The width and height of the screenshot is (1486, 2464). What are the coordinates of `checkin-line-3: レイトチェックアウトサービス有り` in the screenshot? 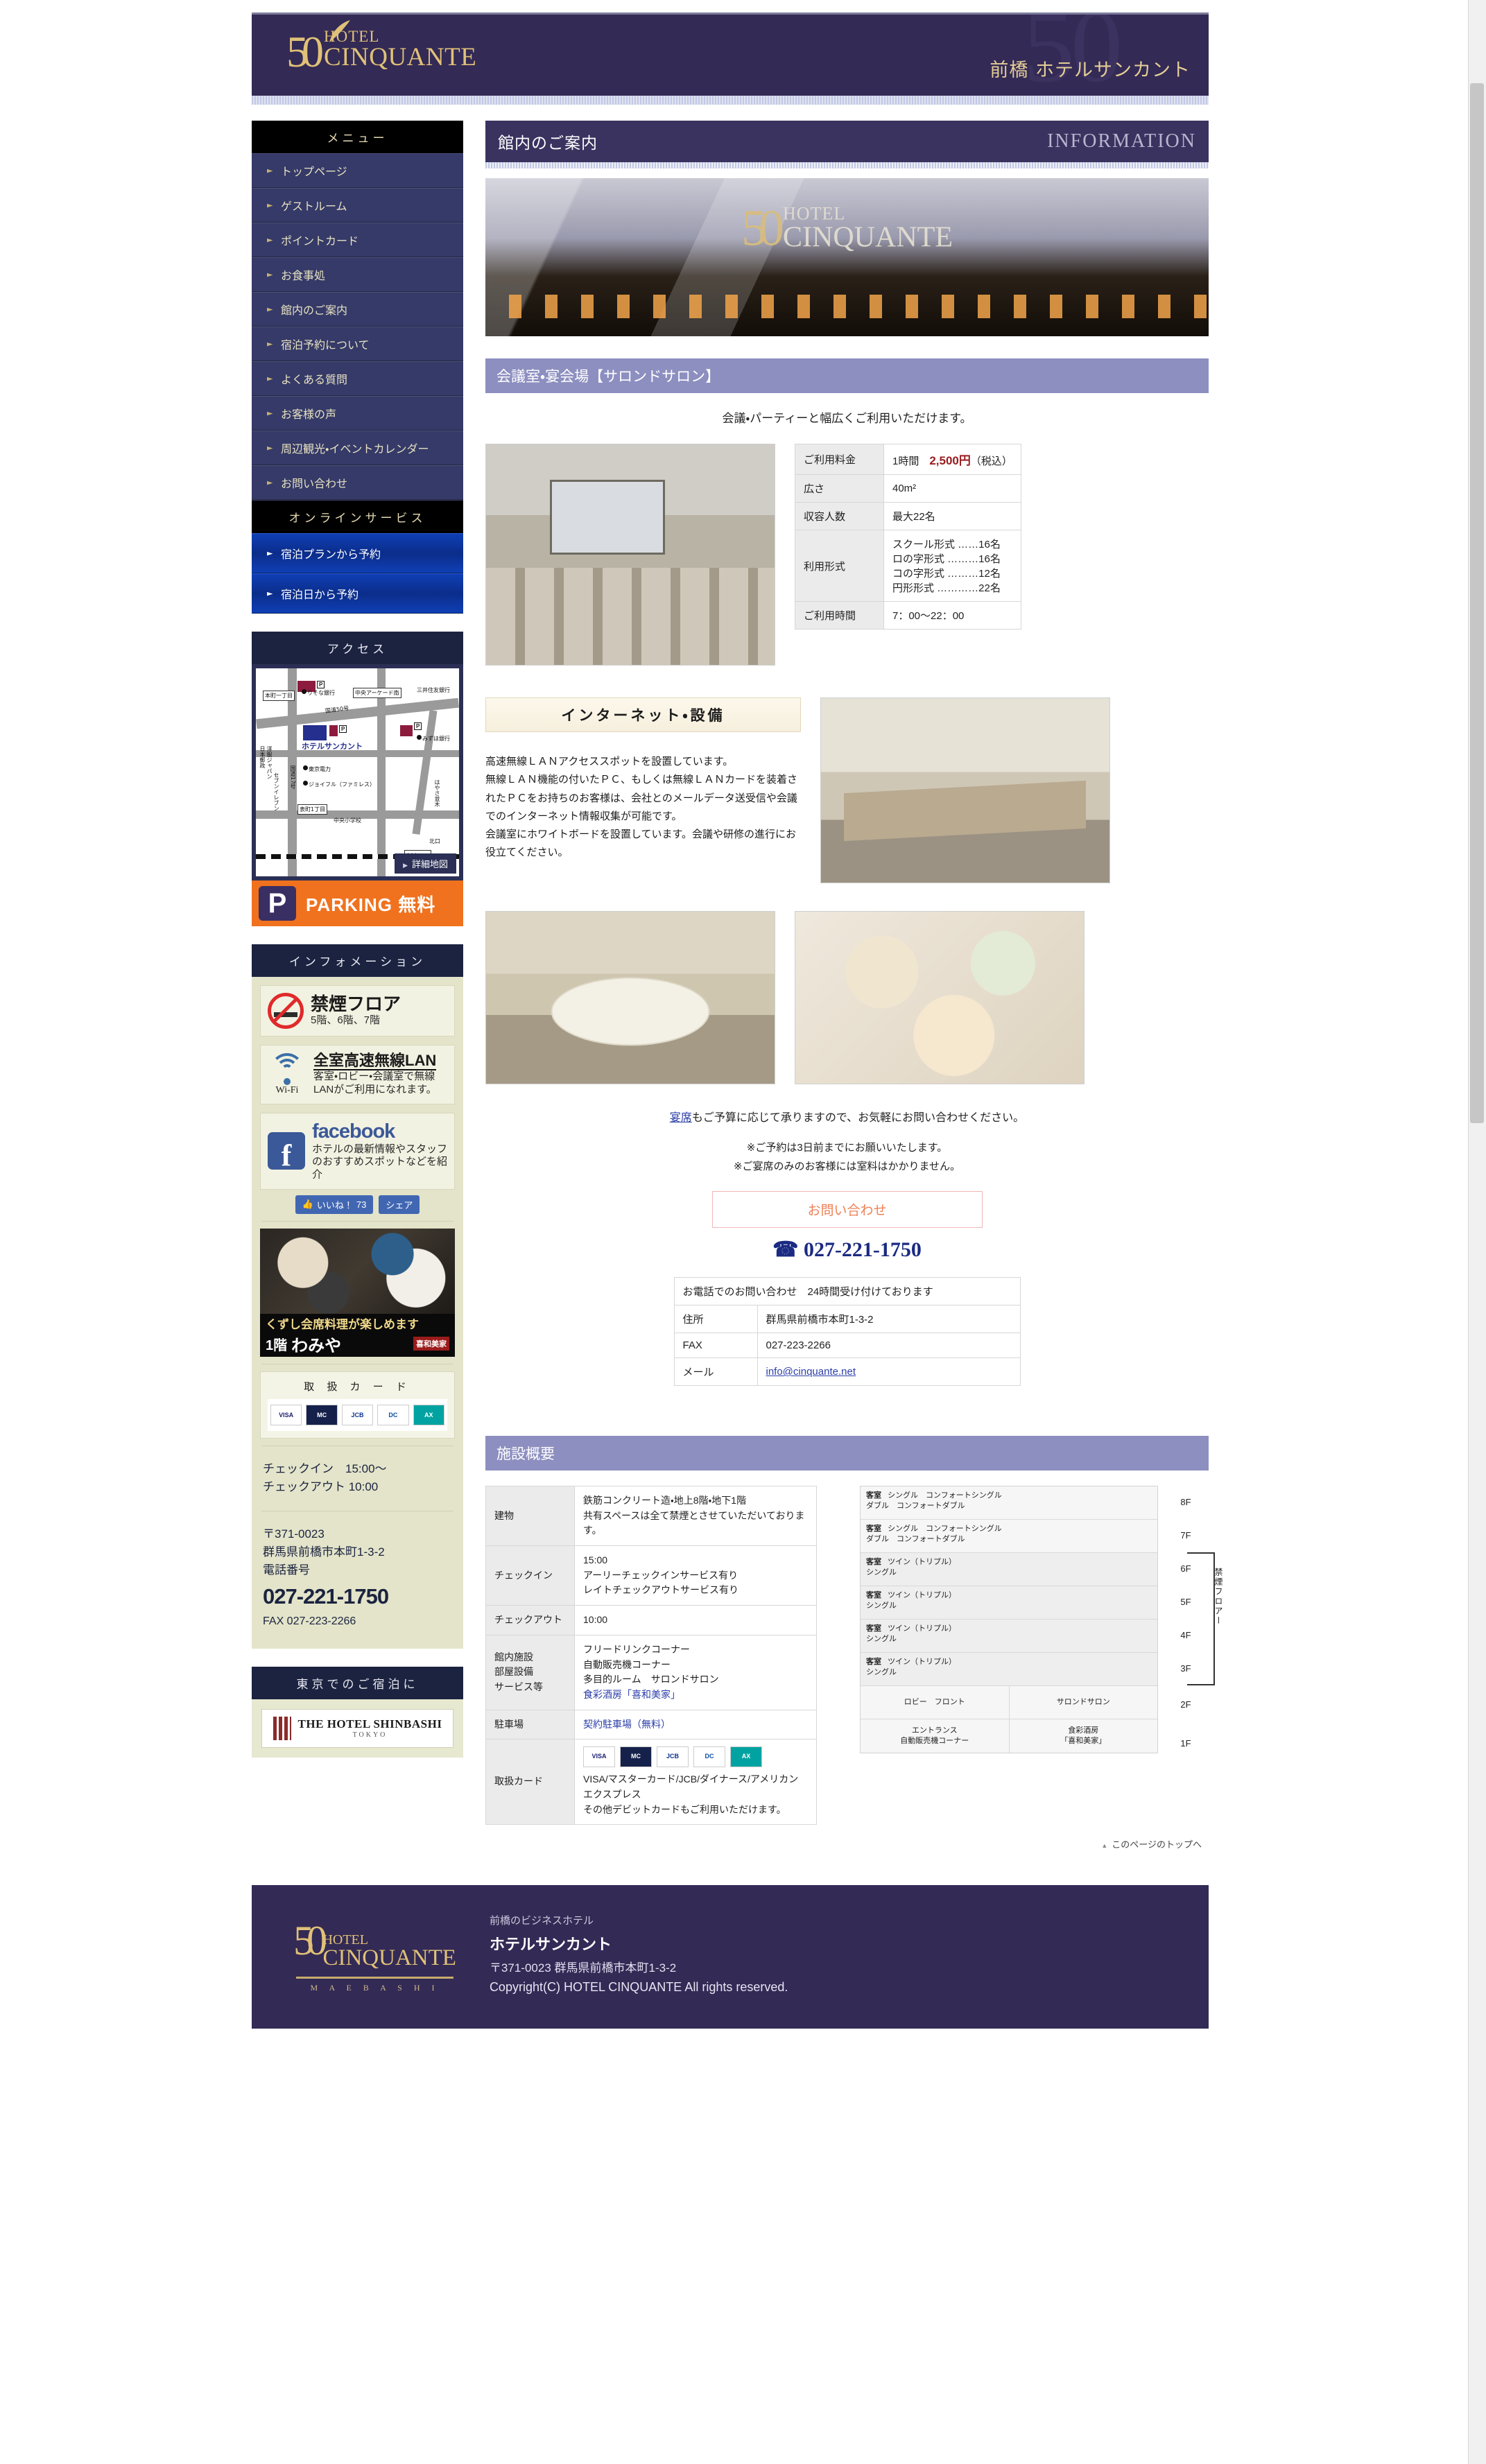 It's located at (660, 1590).